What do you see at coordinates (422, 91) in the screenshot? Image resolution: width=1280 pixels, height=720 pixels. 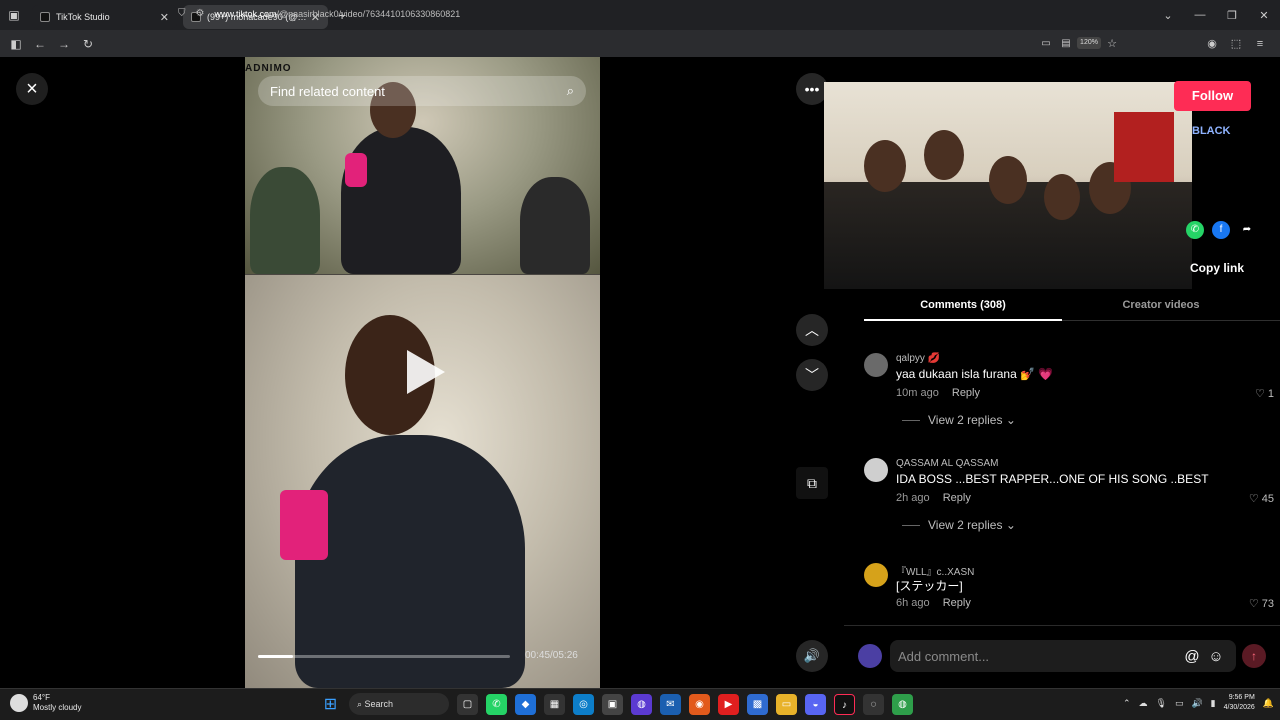 I see `related-search-bar: Find related content ⌕` at bounding box center [422, 91].